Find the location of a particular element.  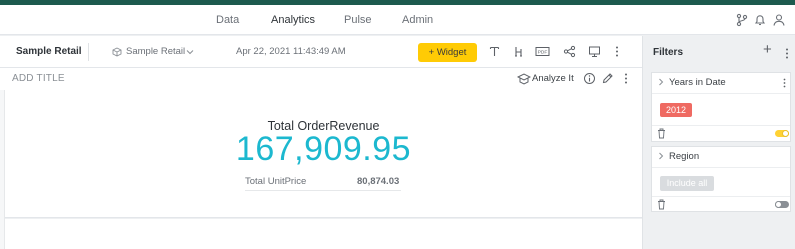

filter-header: Years in Date is located at coordinates (721, 83).